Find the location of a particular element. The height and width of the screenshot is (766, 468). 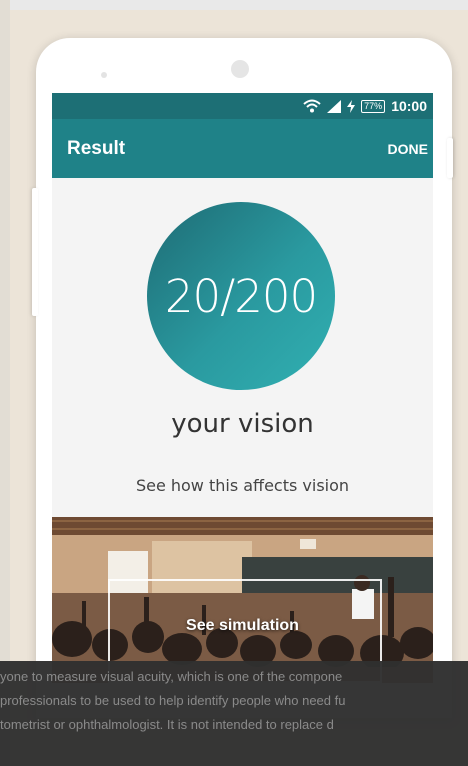

wifi-icon is located at coordinates (312, 106).